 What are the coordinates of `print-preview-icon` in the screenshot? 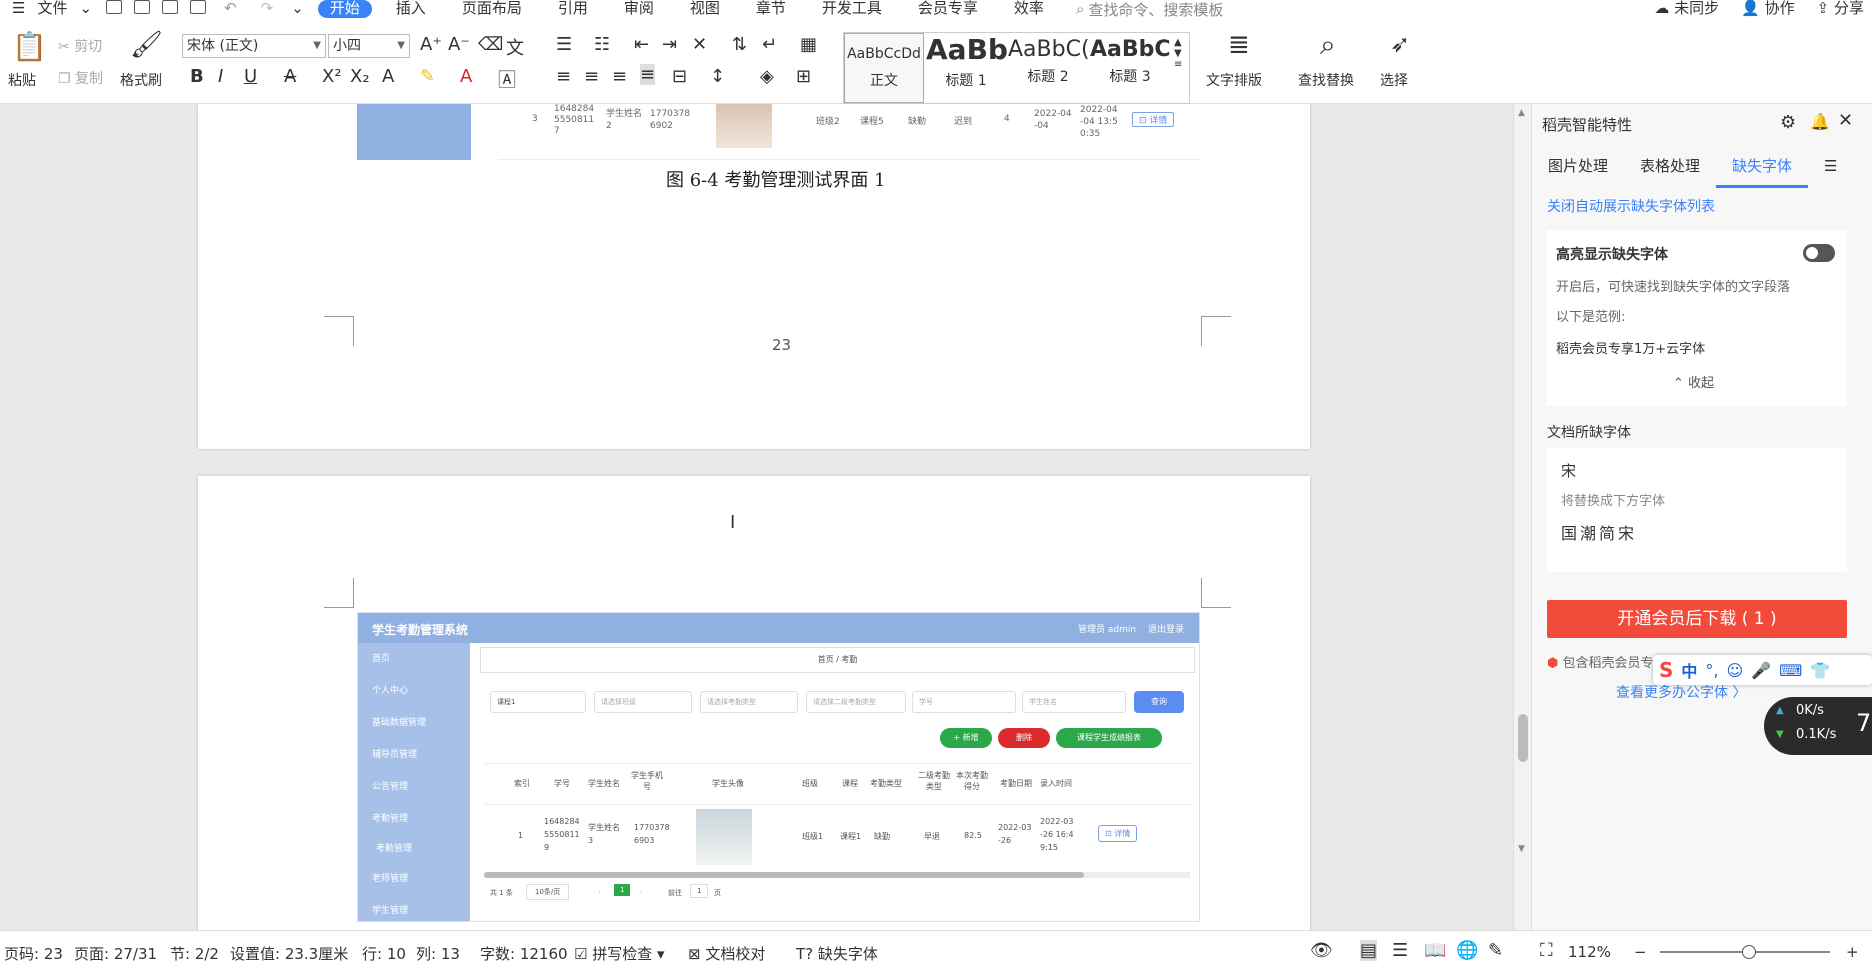 It's located at (198, 7).